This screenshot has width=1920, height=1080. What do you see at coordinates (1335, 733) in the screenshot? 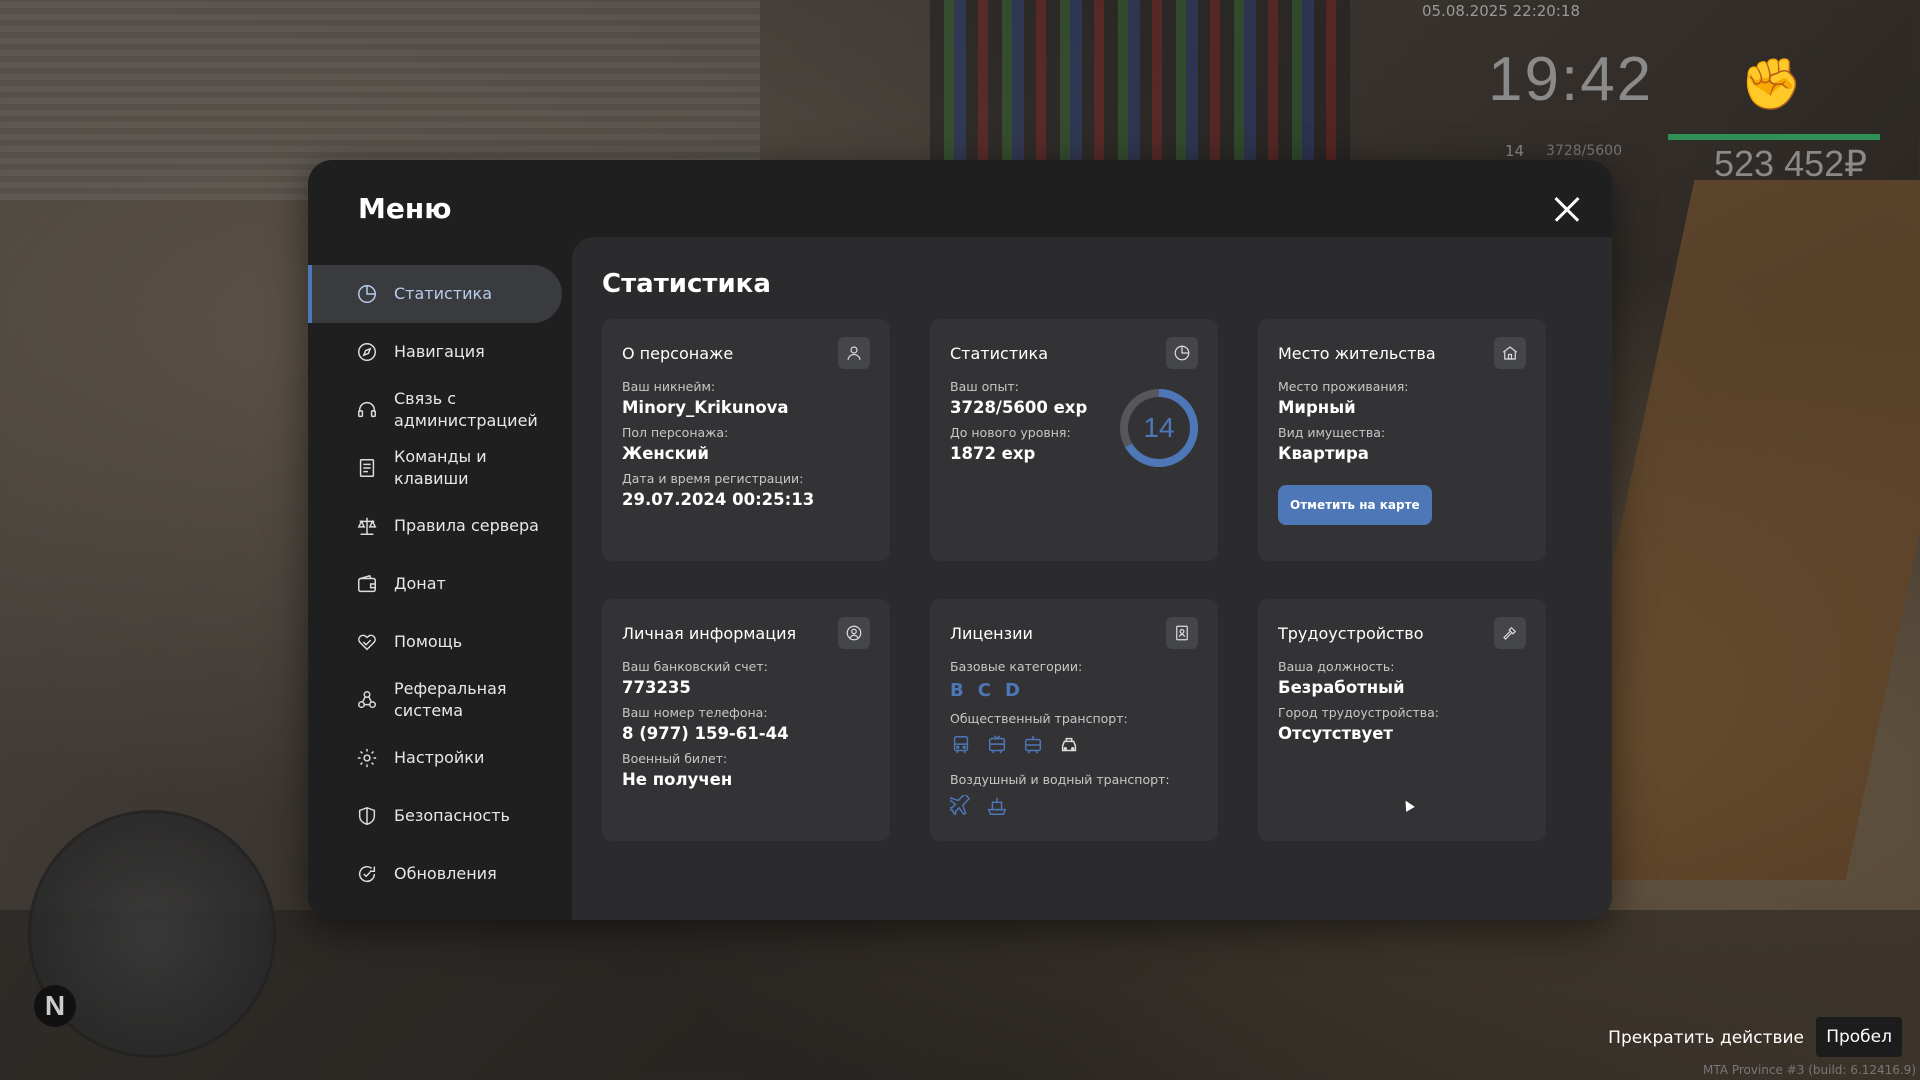
I see `job-city-value: Отсутствует` at bounding box center [1335, 733].